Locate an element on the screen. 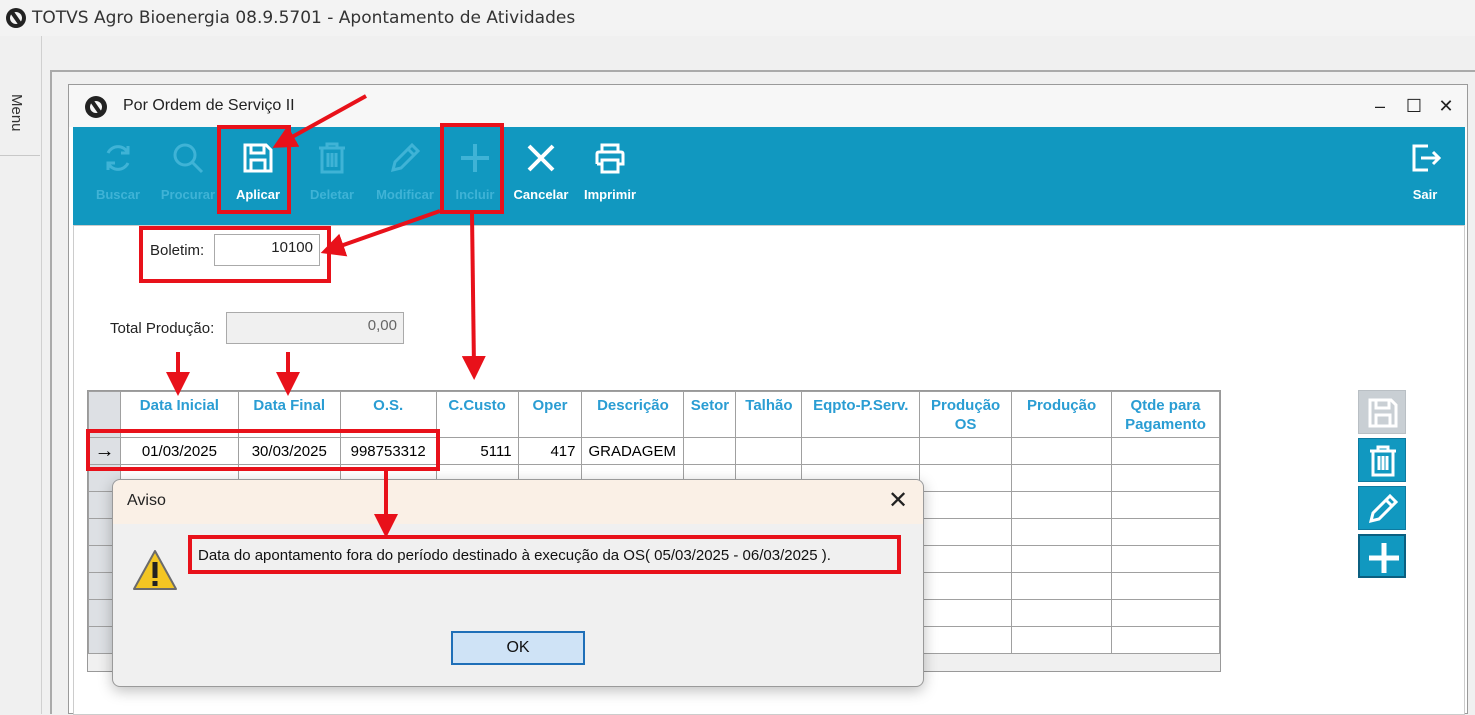  cell-setor is located at coordinates (710, 451).